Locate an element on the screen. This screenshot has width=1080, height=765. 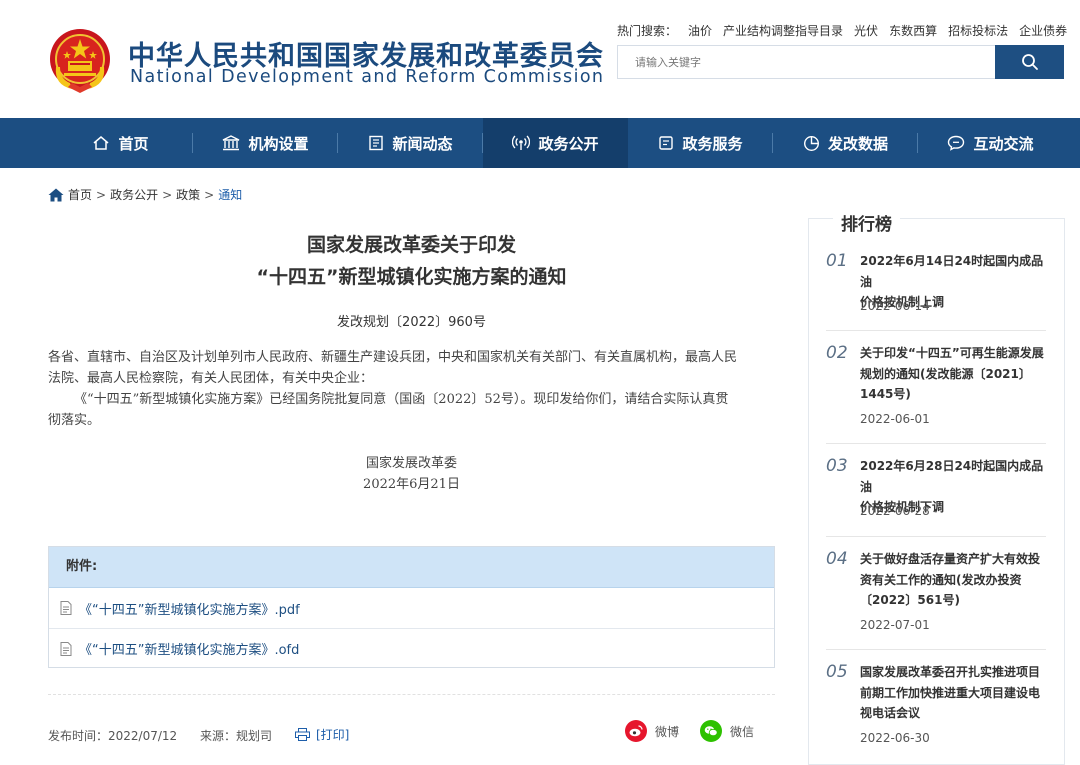
search-box is located at coordinates (840, 62).